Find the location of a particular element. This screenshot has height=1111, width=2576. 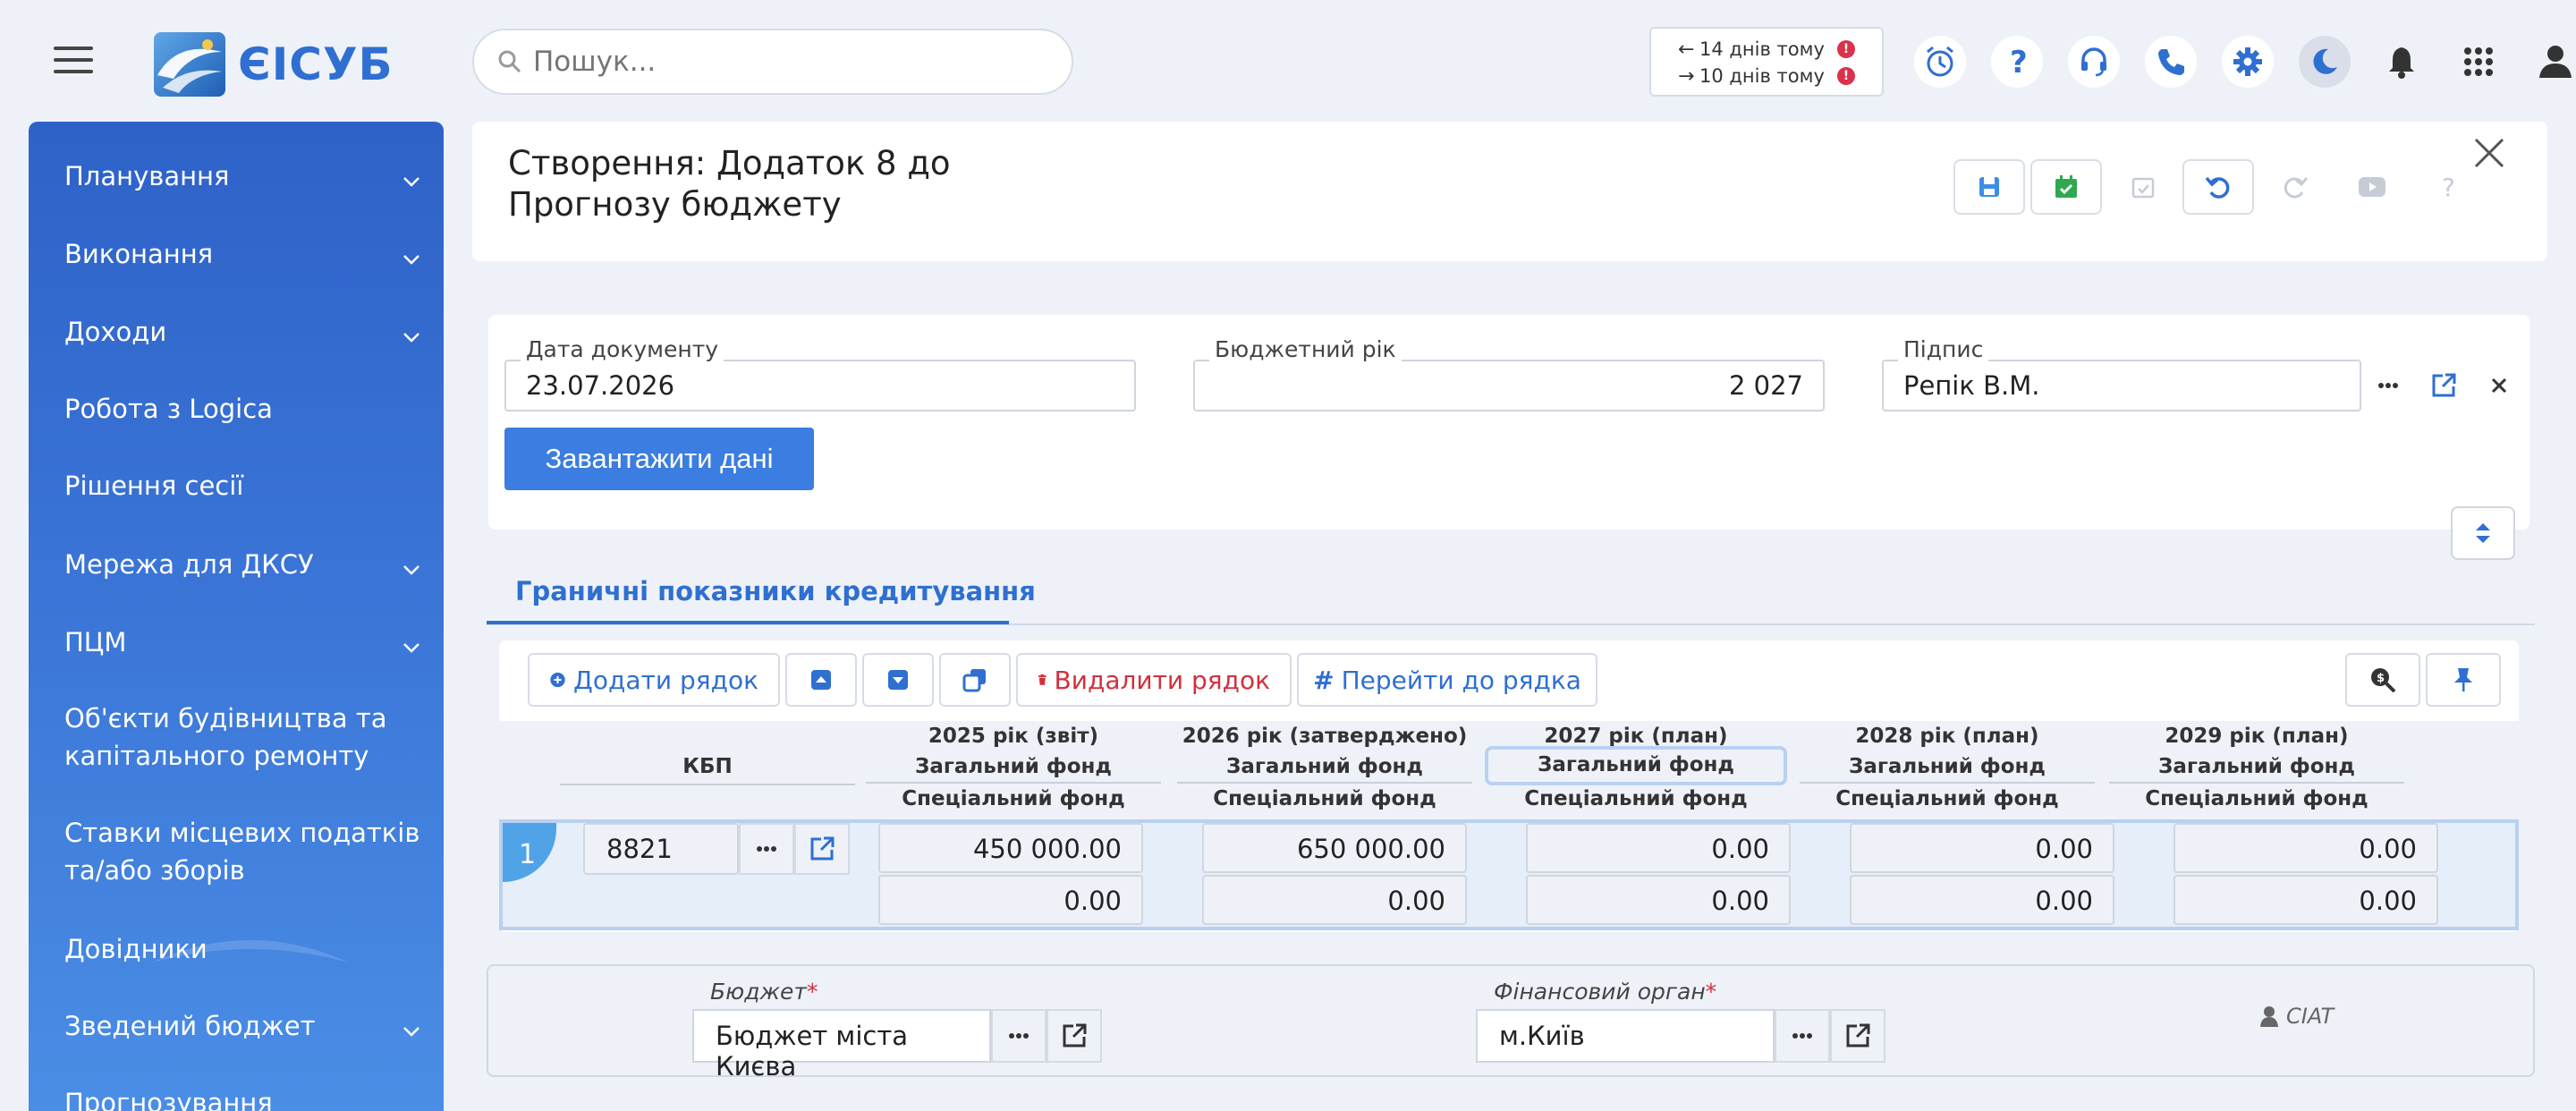

sidebar-item-pcm: ПЦМ is located at coordinates (243, 642).